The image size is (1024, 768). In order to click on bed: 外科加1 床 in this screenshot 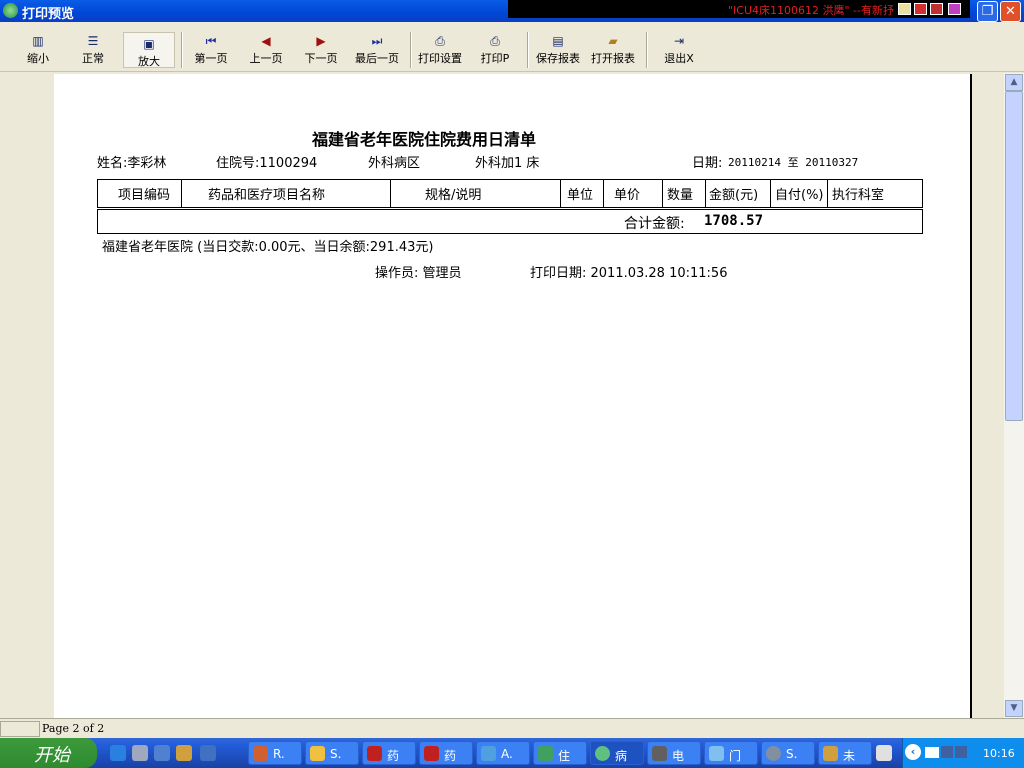, I will do `click(507, 163)`.